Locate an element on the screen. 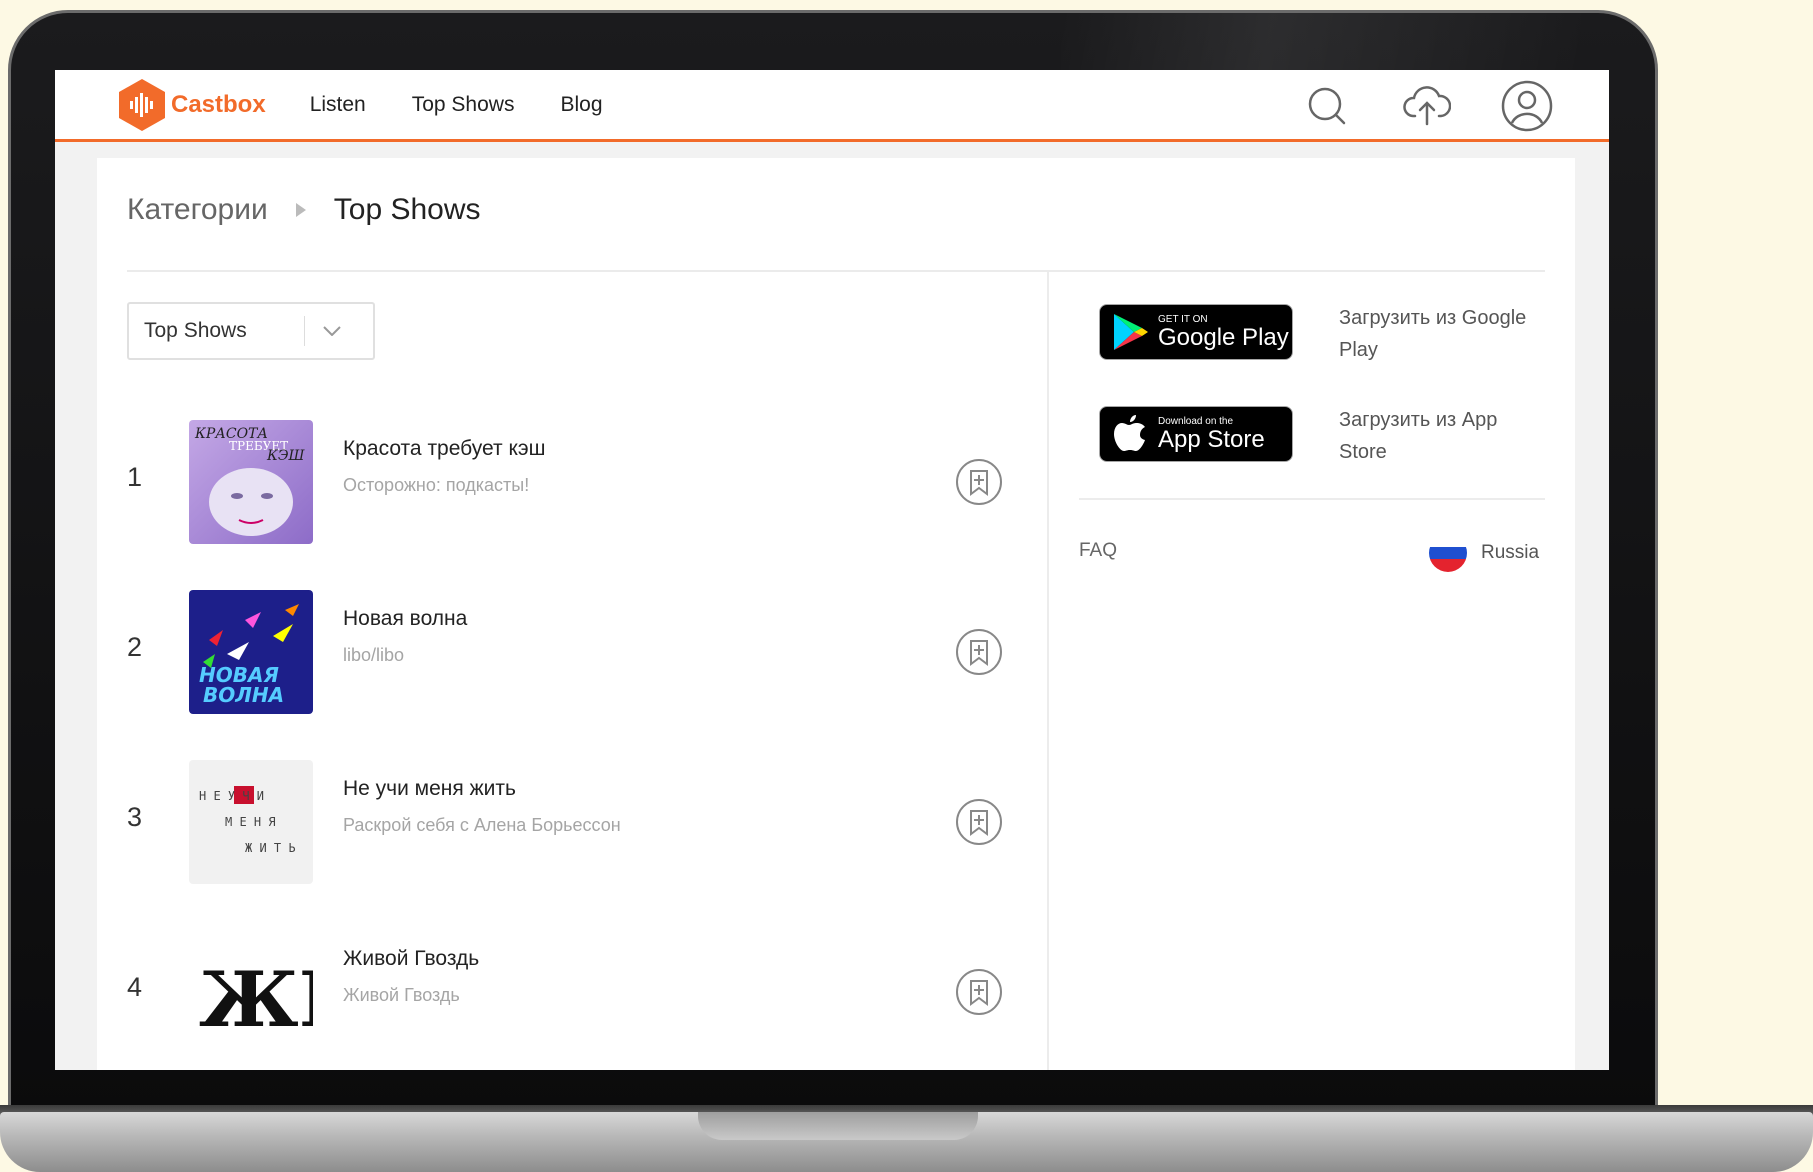 The image size is (1813, 1172). region-selector: Russia is located at coordinates (1484, 553).